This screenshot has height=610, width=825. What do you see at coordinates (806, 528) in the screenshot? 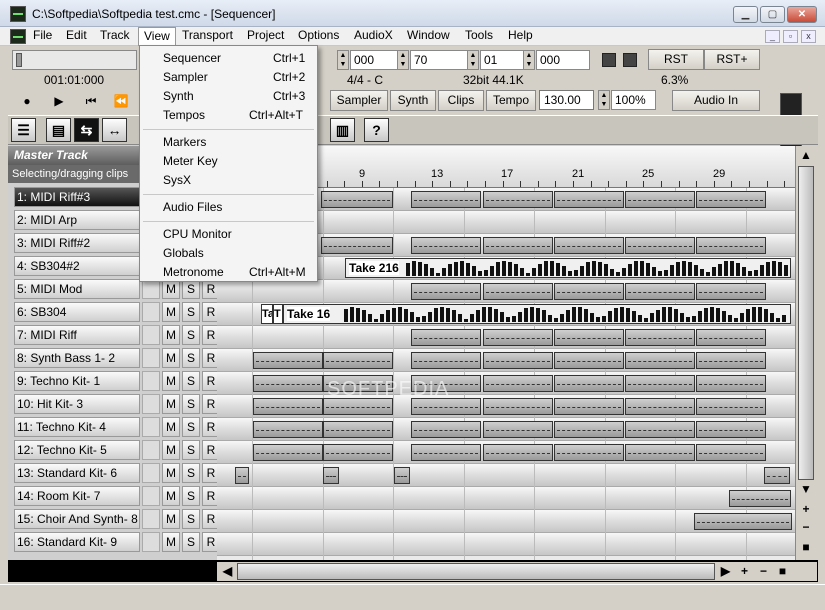
I see `zoom-out-icon: −` at bounding box center [806, 528].